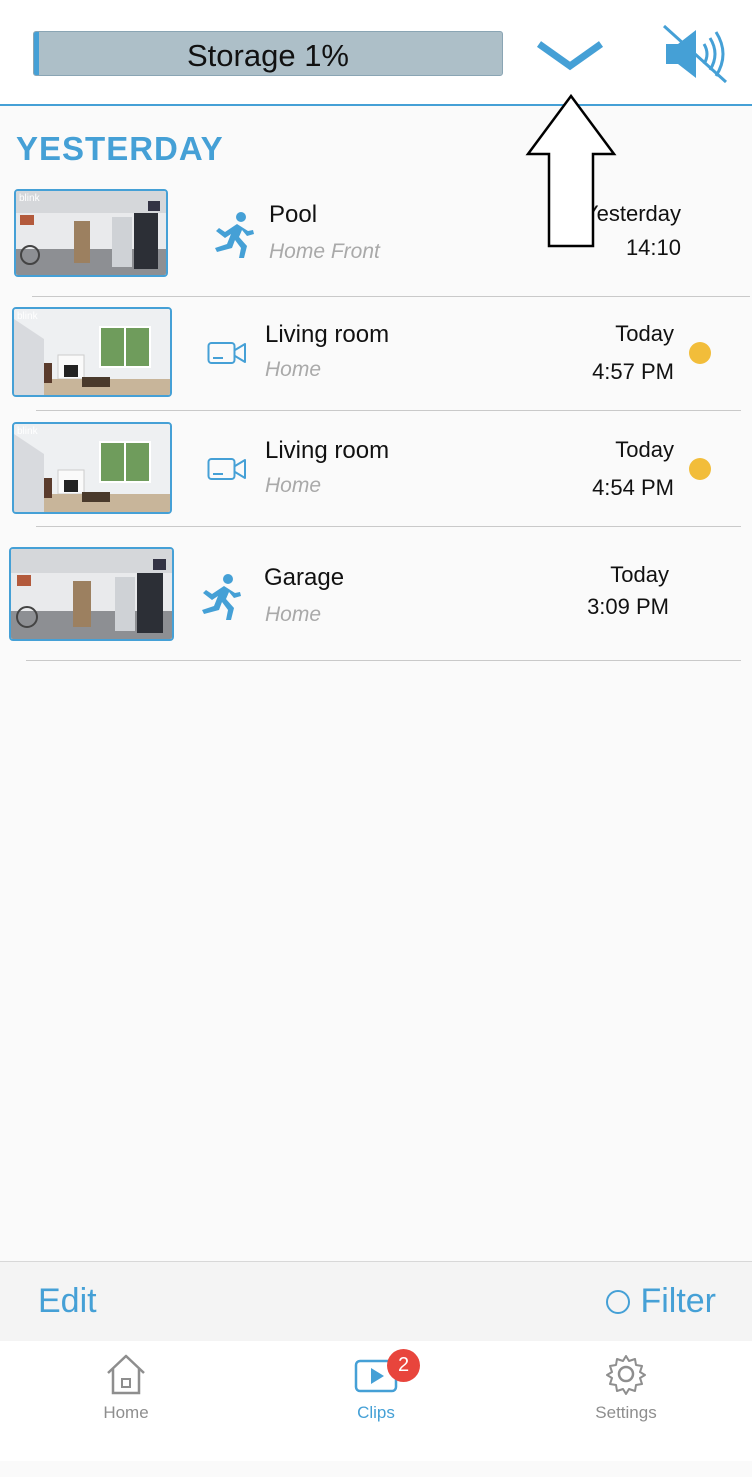  What do you see at coordinates (626, 1375) in the screenshot?
I see `gear-icon` at bounding box center [626, 1375].